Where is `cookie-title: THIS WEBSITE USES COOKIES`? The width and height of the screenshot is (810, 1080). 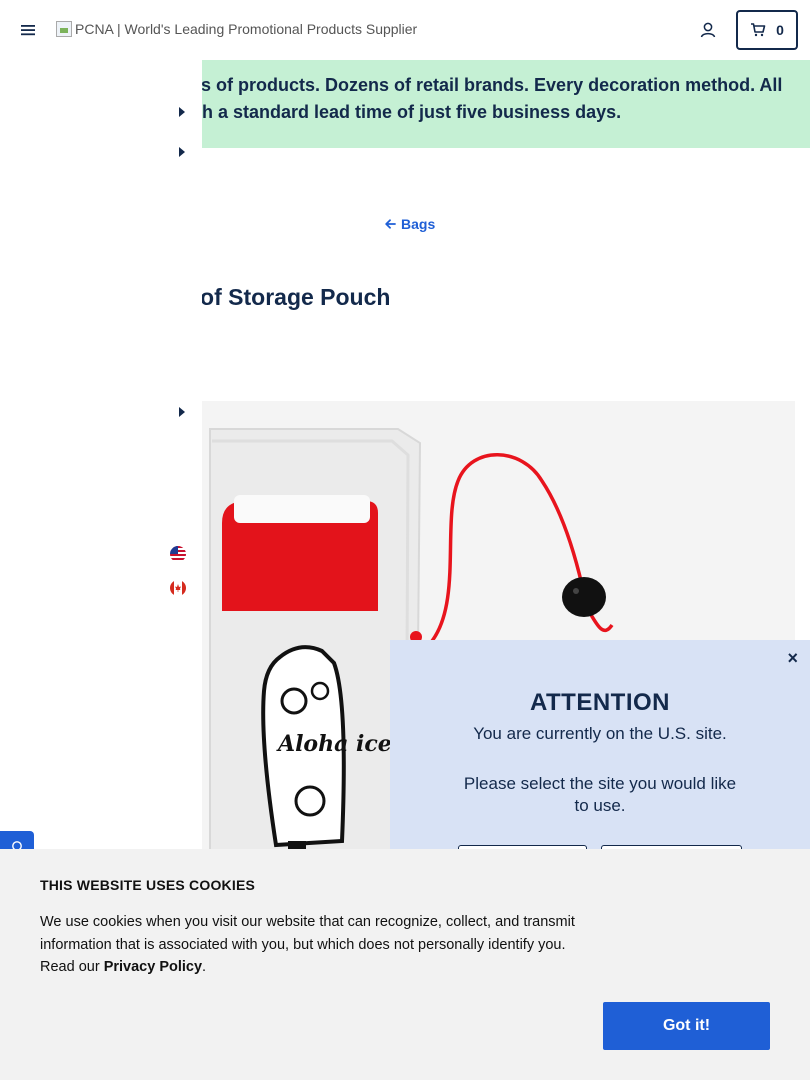
cookie-title: THIS WEBSITE USES COOKIES is located at coordinates (148, 885).